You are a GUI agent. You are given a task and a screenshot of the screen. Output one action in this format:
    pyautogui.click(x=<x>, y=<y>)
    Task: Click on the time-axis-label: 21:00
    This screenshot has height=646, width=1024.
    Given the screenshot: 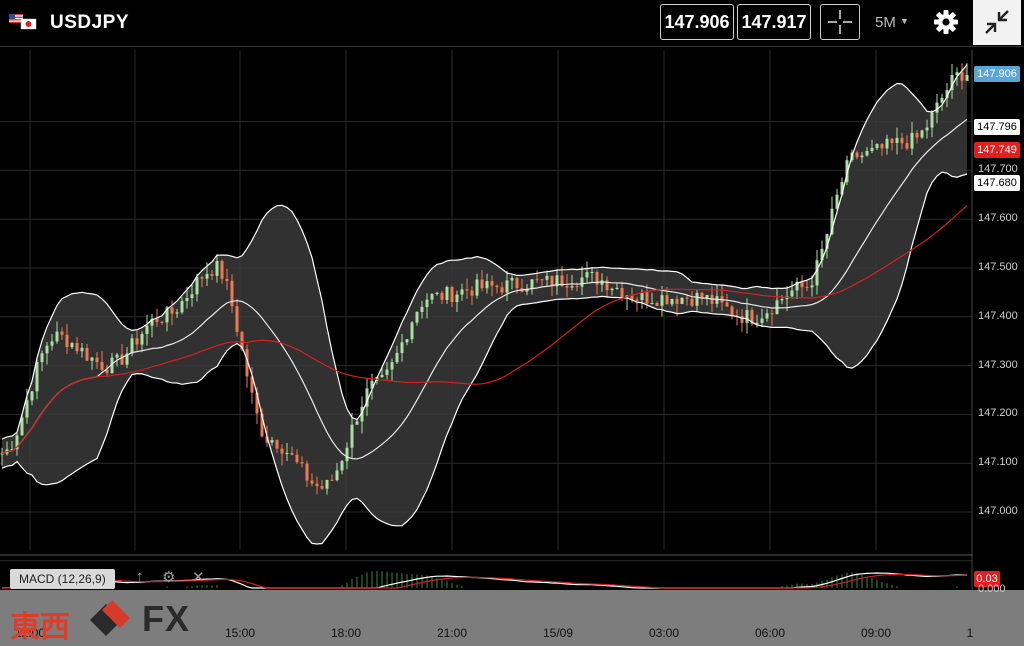 What is the action you would take?
    pyautogui.click(x=452, y=633)
    